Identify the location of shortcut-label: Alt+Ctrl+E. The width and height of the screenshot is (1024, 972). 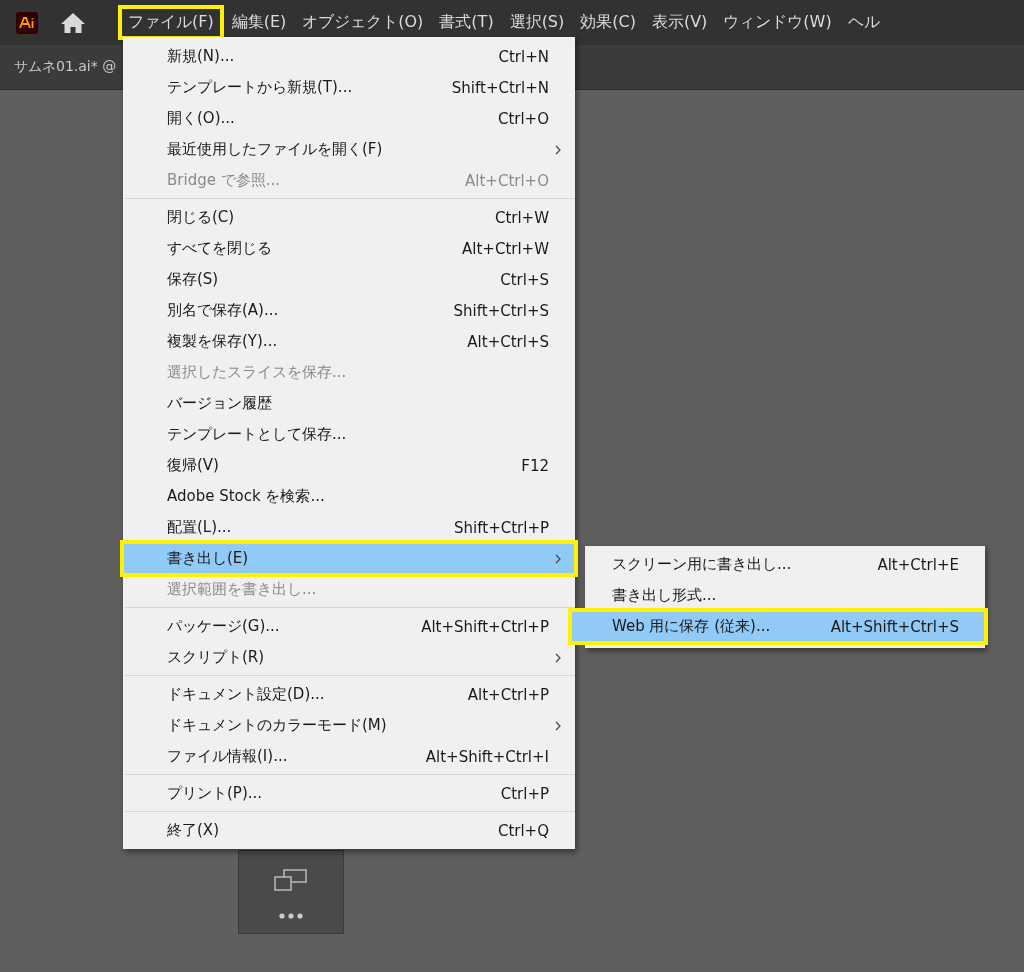
(918, 564).